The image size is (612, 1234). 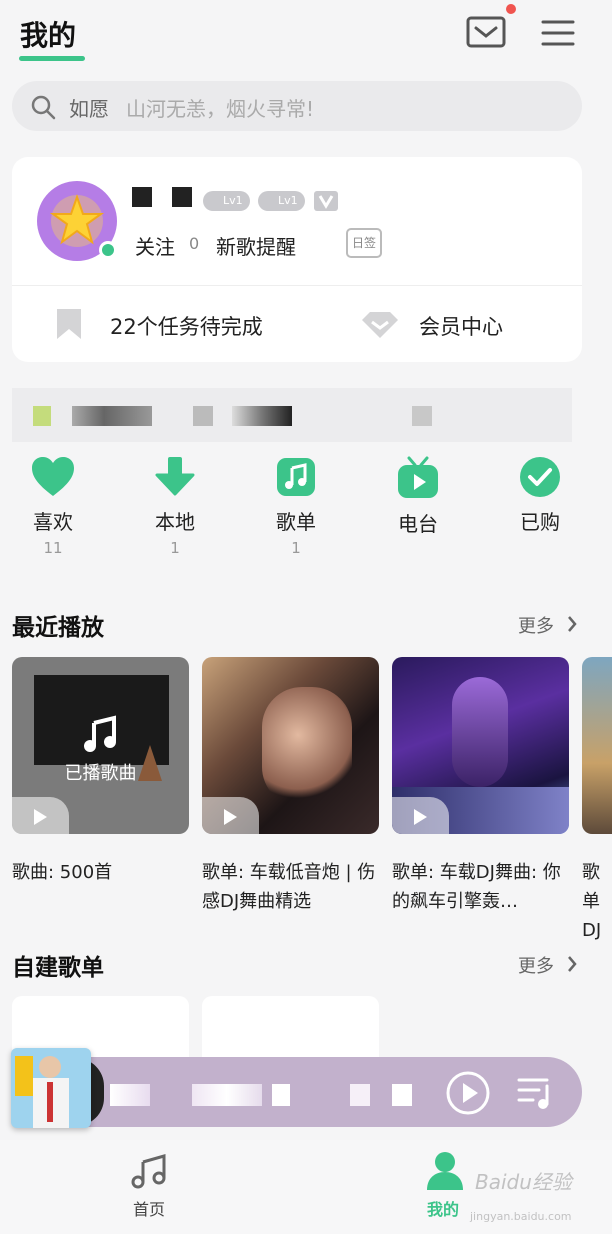 What do you see at coordinates (297, 285) in the screenshot?
I see `card-divider` at bounding box center [297, 285].